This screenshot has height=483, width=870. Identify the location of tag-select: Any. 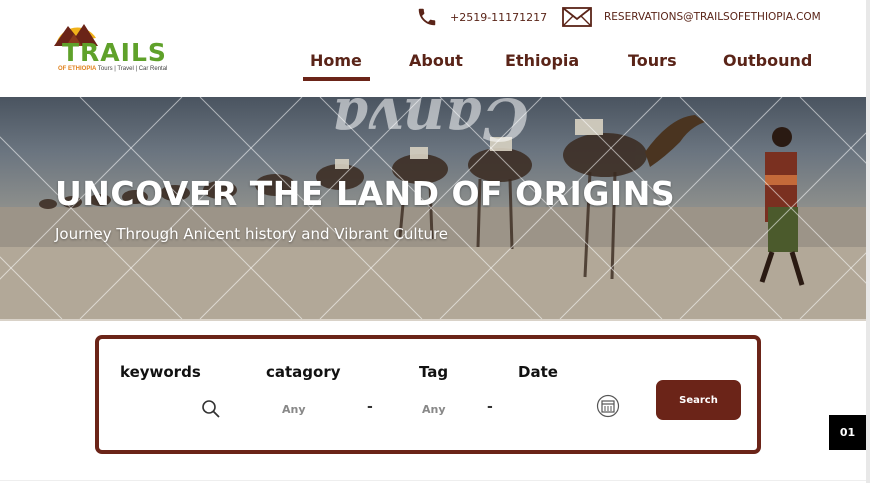
(434, 409).